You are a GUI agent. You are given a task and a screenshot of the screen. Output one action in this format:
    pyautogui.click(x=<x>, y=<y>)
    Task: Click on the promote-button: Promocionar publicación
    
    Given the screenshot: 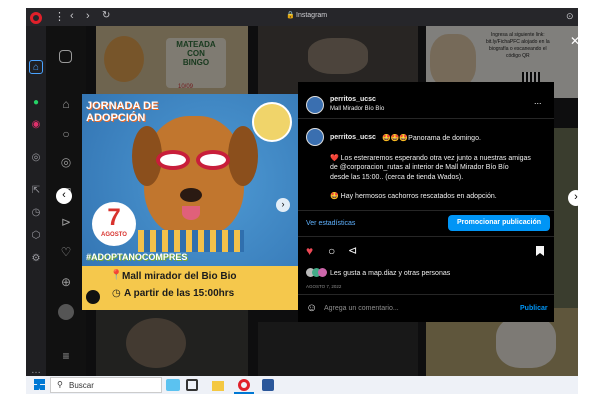 What is the action you would take?
    pyautogui.click(x=499, y=223)
    